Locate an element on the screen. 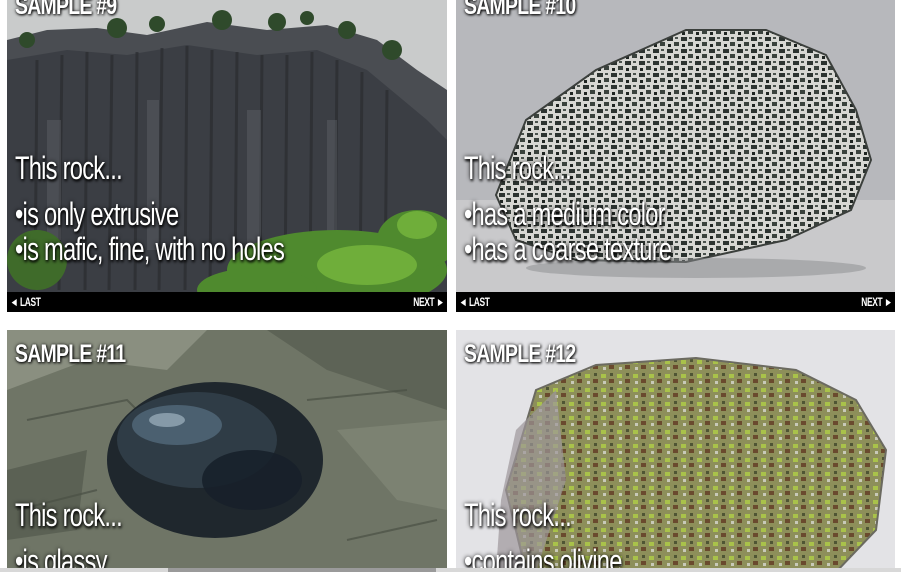  sample-title: SAMPLE #9 is located at coordinates (66, 10).